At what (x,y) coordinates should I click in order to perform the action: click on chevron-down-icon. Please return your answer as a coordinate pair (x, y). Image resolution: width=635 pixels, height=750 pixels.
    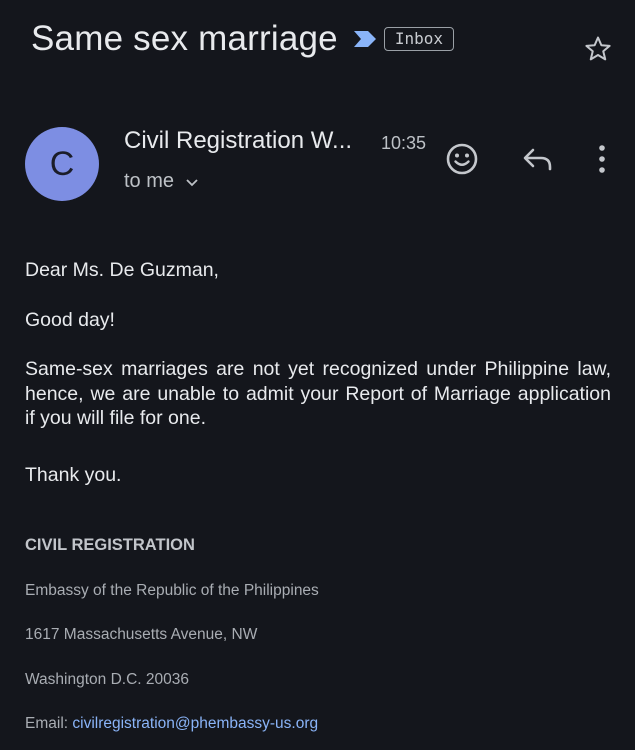
    Looking at the image, I should click on (192, 182).